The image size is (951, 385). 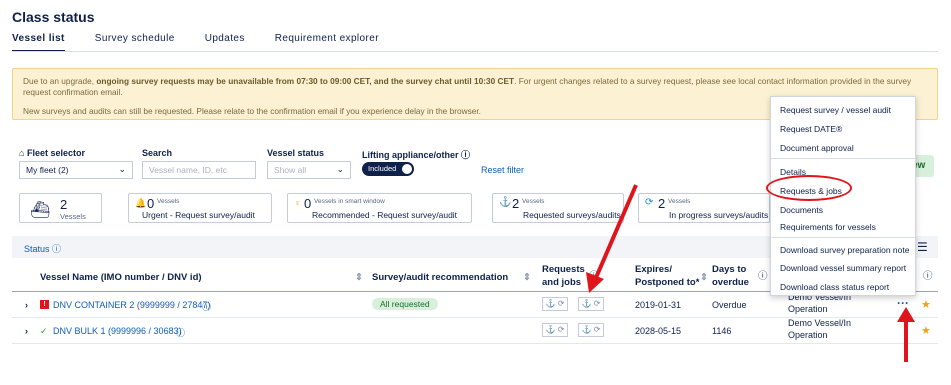 What do you see at coordinates (906, 314) in the screenshot?
I see `arrow-head-up` at bounding box center [906, 314].